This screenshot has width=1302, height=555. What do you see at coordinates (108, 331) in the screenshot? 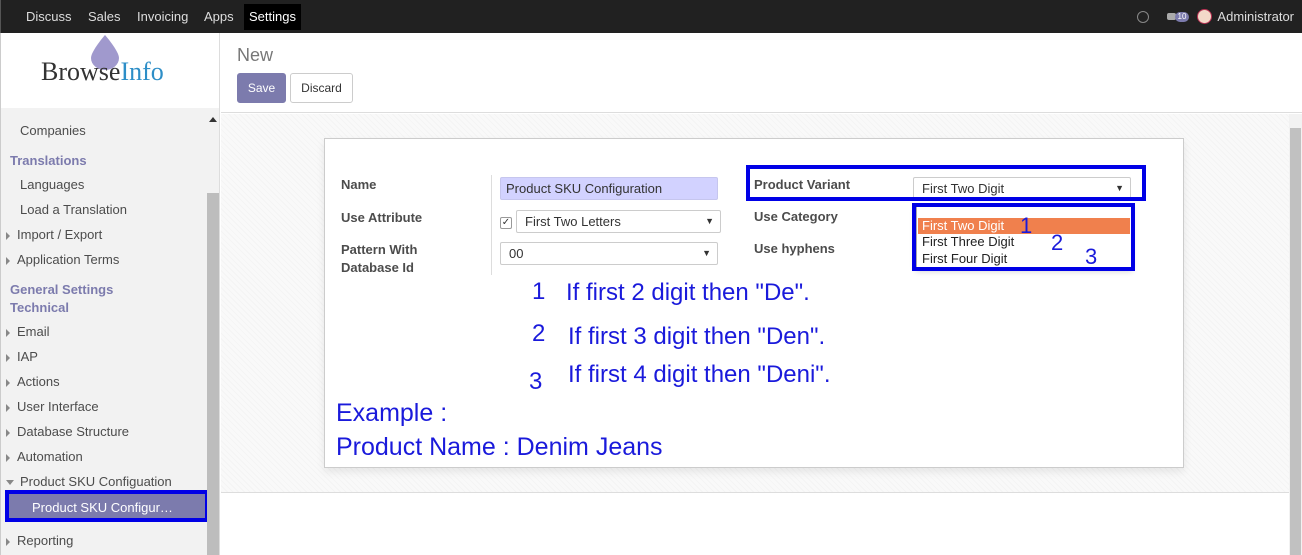
I see `sidebar-item-email: Email` at bounding box center [108, 331].